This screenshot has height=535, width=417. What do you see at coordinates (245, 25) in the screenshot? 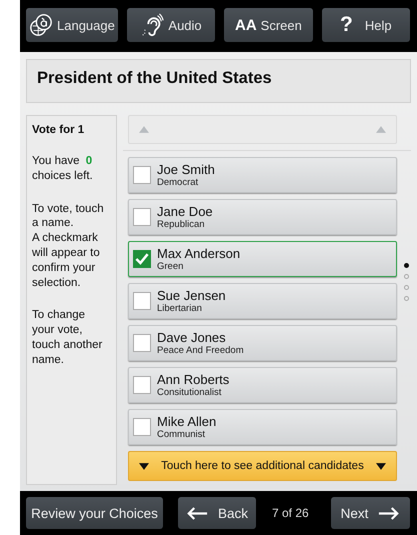
I see `toolbar-glyph: AA` at bounding box center [245, 25].